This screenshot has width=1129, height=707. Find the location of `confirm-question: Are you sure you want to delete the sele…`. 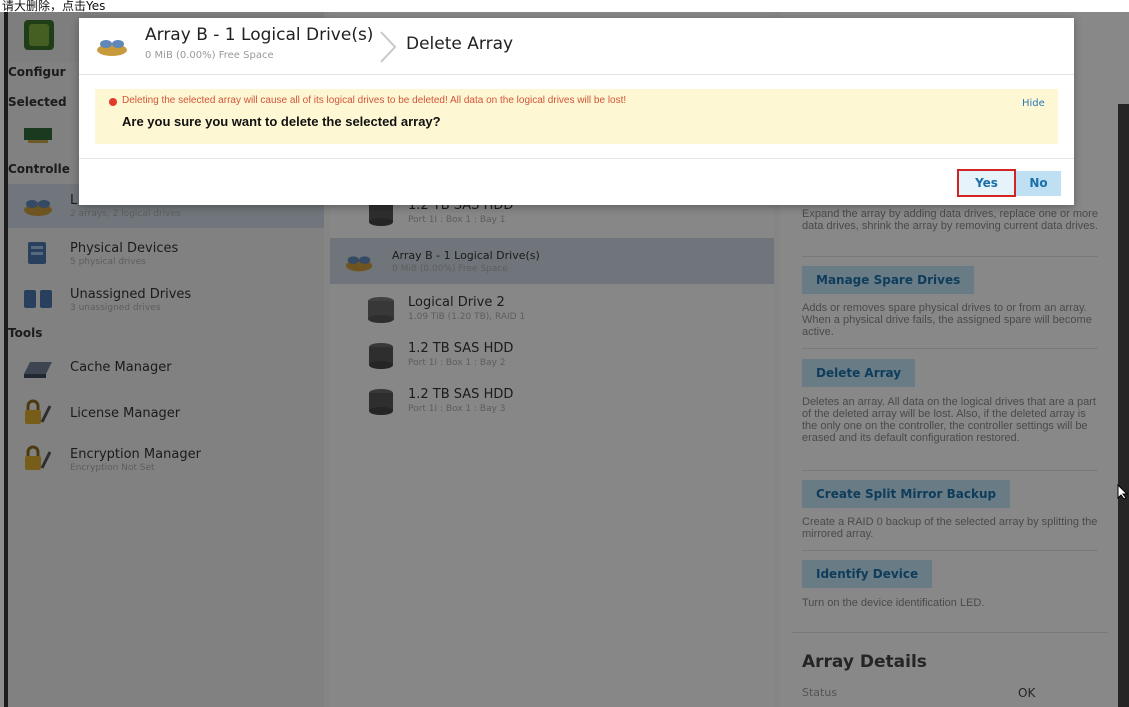

confirm-question: Are you sure you want to delete the sele… is located at coordinates (281, 121).